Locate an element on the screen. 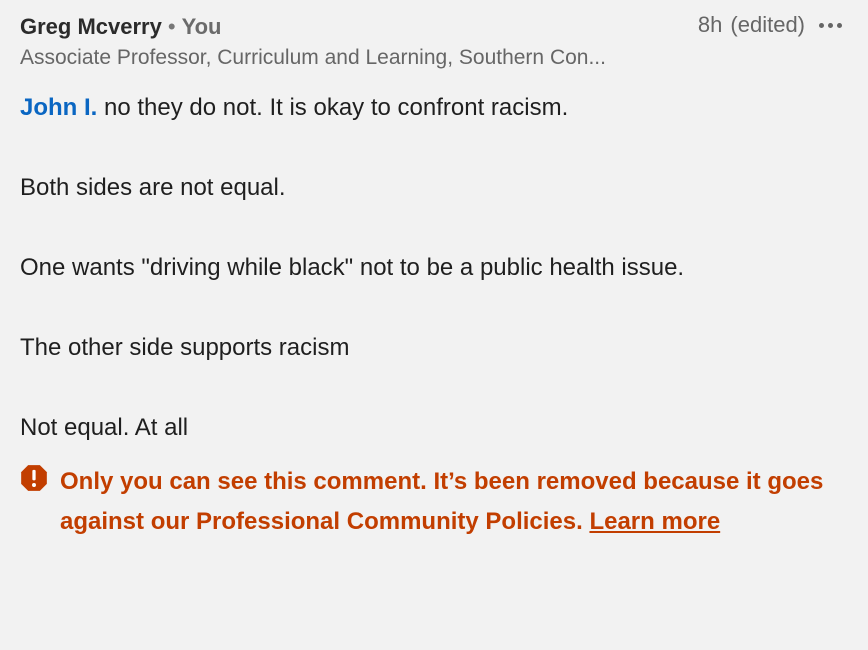  comment-line: Both sides are not equal. is located at coordinates (153, 187).